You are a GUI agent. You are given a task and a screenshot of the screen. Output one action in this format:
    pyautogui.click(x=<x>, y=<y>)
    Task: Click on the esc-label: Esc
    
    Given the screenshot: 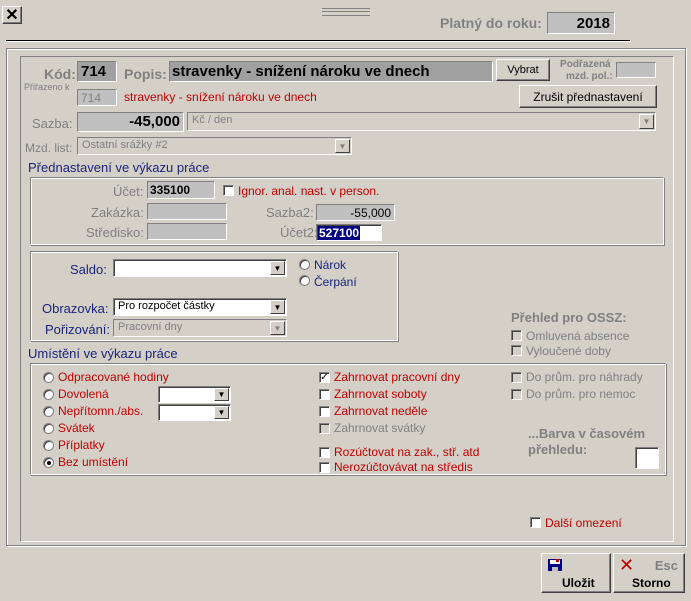 What is the action you would take?
    pyautogui.click(x=666, y=565)
    